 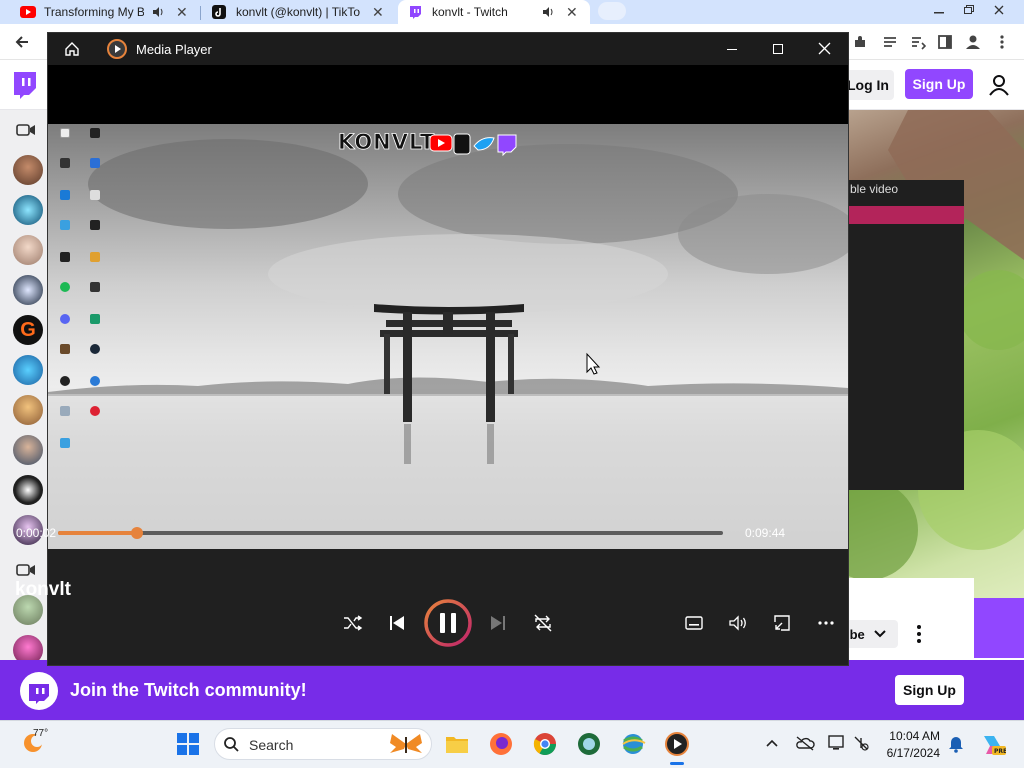 What do you see at coordinates (868, 85) in the screenshot?
I see `log-in-button: Log In` at bounding box center [868, 85].